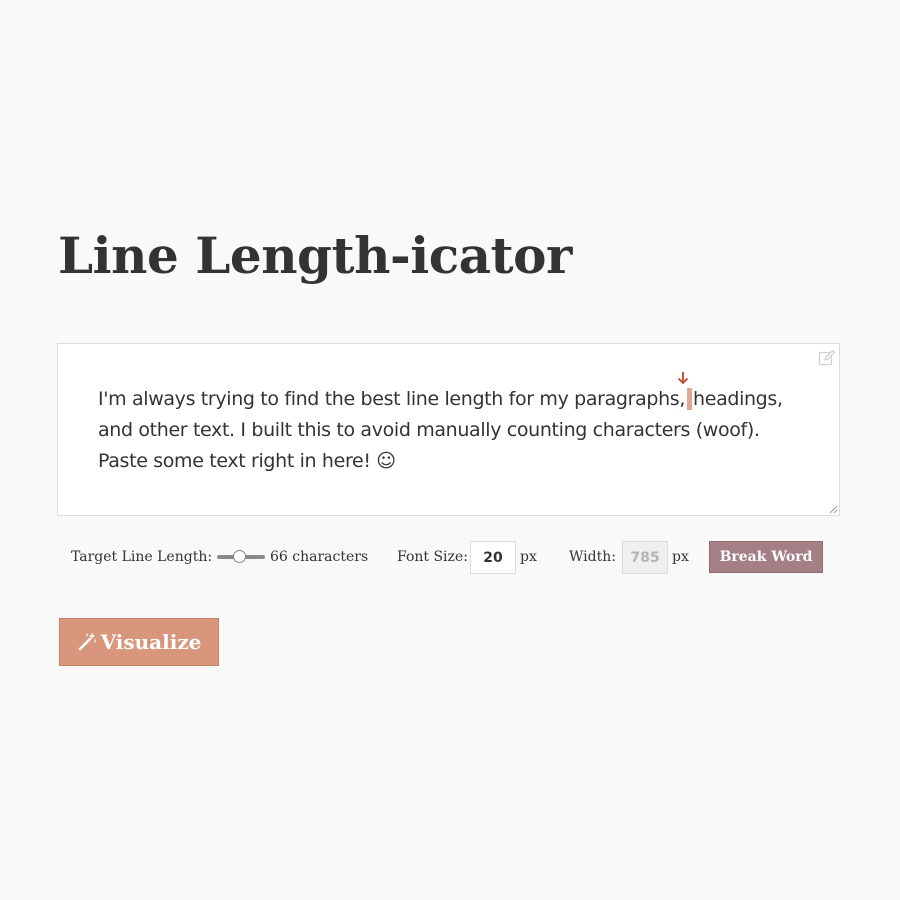 The height and width of the screenshot is (900, 900). I want to click on break-word-button: Break Word, so click(766, 557).